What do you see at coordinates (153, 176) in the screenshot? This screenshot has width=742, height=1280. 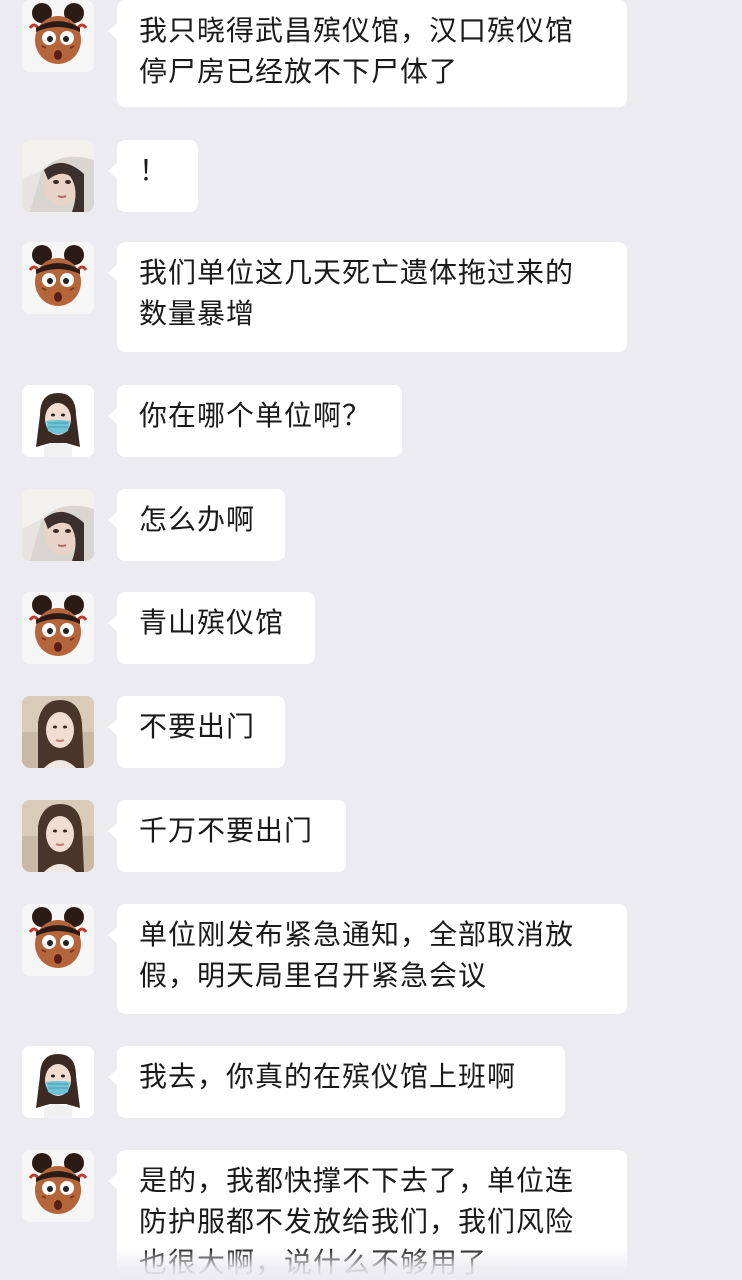 I see `message-bubble: ！` at bounding box center [153, 176].